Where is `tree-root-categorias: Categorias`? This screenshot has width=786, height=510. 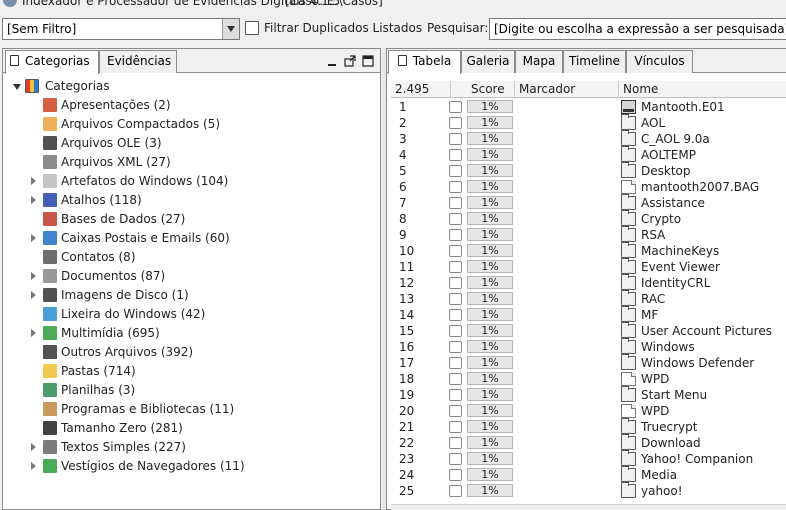 tree-root-categorias: Categorias is located at coordinates (191, 86).